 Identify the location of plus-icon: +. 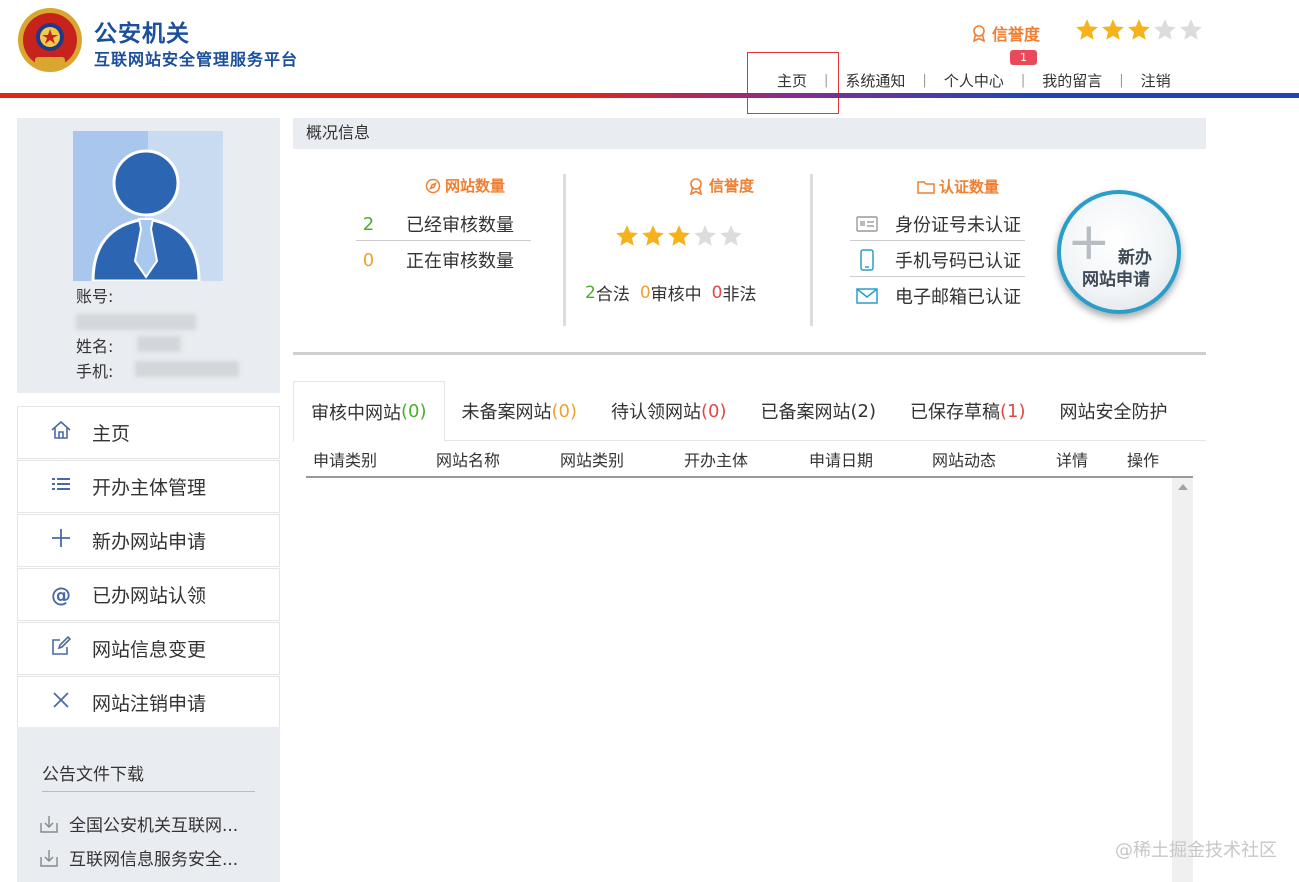
(1089, 242).